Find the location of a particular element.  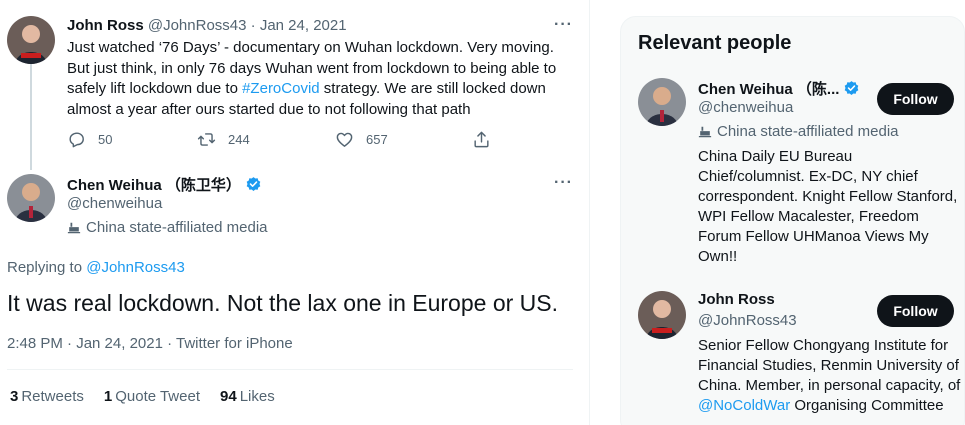

focus-author-handle: @chenweihua is located at coordinates (114, 203).